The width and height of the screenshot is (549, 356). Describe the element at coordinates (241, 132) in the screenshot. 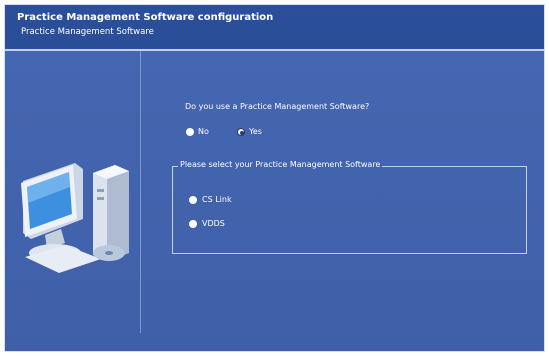

I see `radio-yes` at that location.